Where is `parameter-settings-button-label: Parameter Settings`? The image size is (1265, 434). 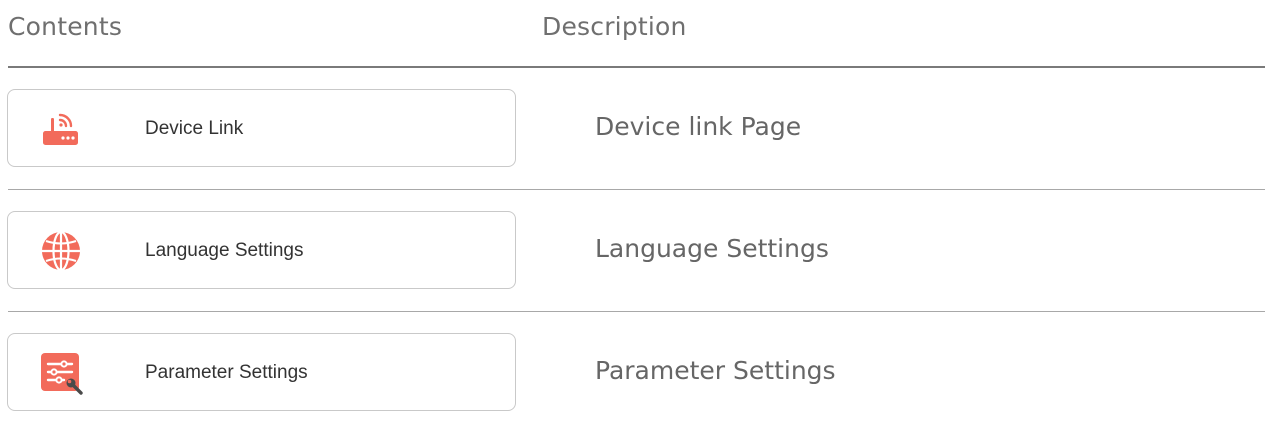 parameter-settings-button-label: Parameter Settings is located at coordinates (226, 372).